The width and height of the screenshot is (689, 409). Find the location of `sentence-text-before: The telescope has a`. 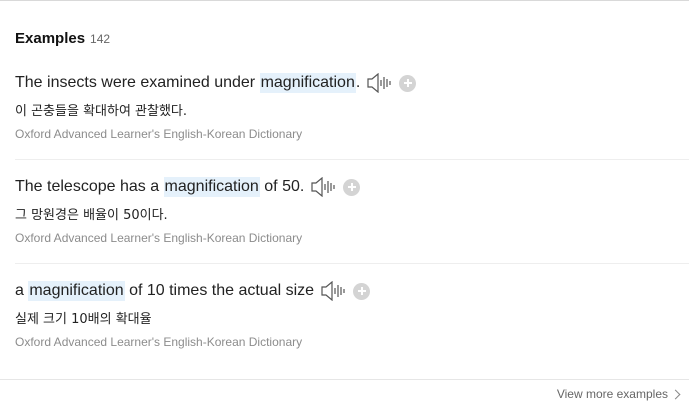

sentence-text-before: The telescope has a is located at coordinates (89, 186).